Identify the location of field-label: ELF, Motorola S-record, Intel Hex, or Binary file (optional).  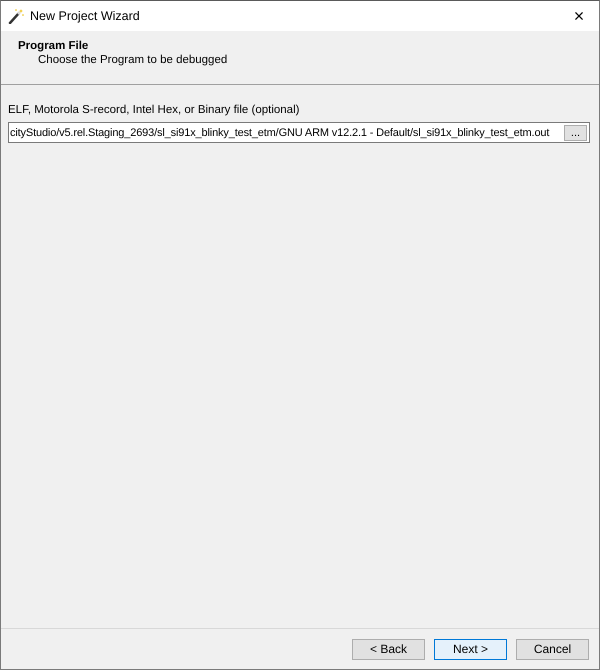
(154, 110).